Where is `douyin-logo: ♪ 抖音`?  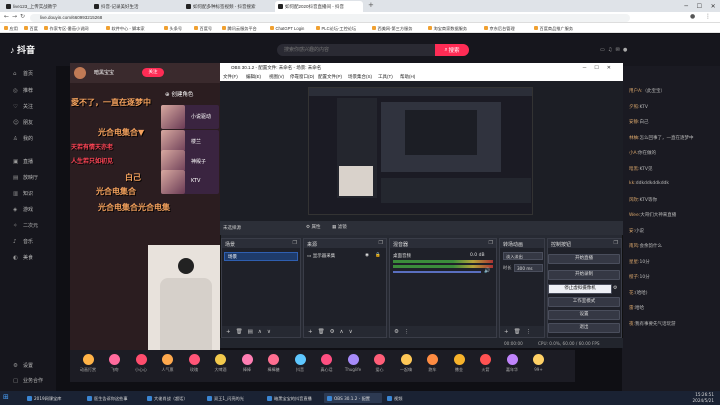 douyin-logo: ♪ 抖音 is located at coordinates (22, 49).